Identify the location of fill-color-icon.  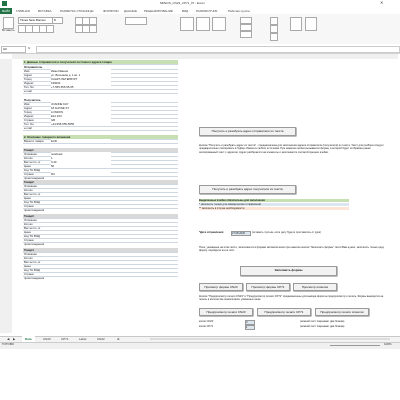
(50, 29).